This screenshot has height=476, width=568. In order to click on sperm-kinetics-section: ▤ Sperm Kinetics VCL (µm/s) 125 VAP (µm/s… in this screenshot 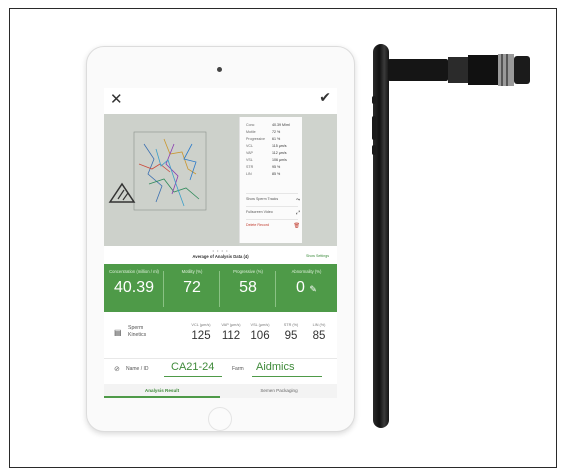, I will do `click(220, 335)`.